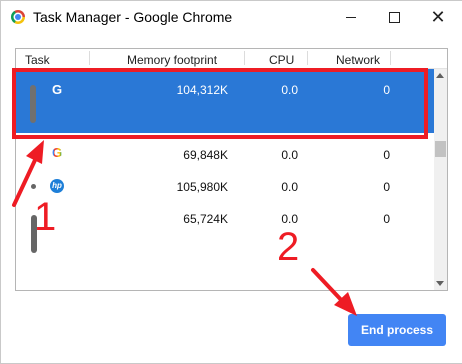 The image size is (462, 364). What do you see at coordinates (35, 152) in the screenshot?
I see `annotation-arrow-1-head` at bounding box center [35, 152].